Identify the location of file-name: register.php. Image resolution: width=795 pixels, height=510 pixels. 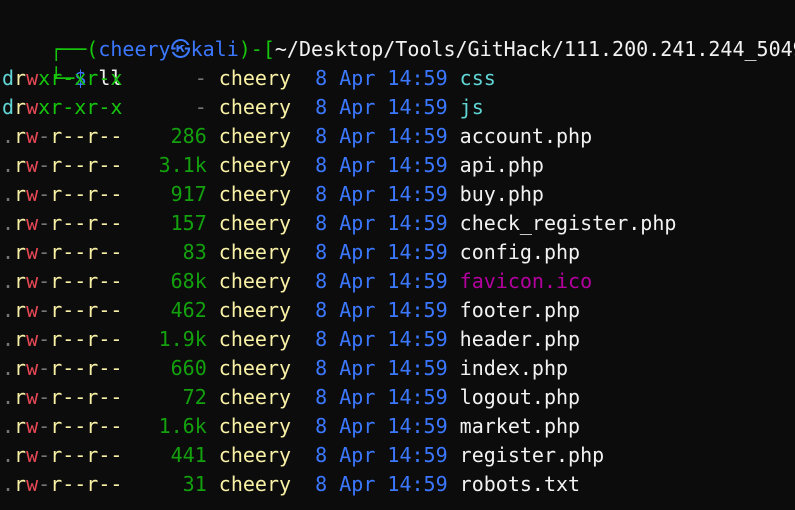
(532, 455).